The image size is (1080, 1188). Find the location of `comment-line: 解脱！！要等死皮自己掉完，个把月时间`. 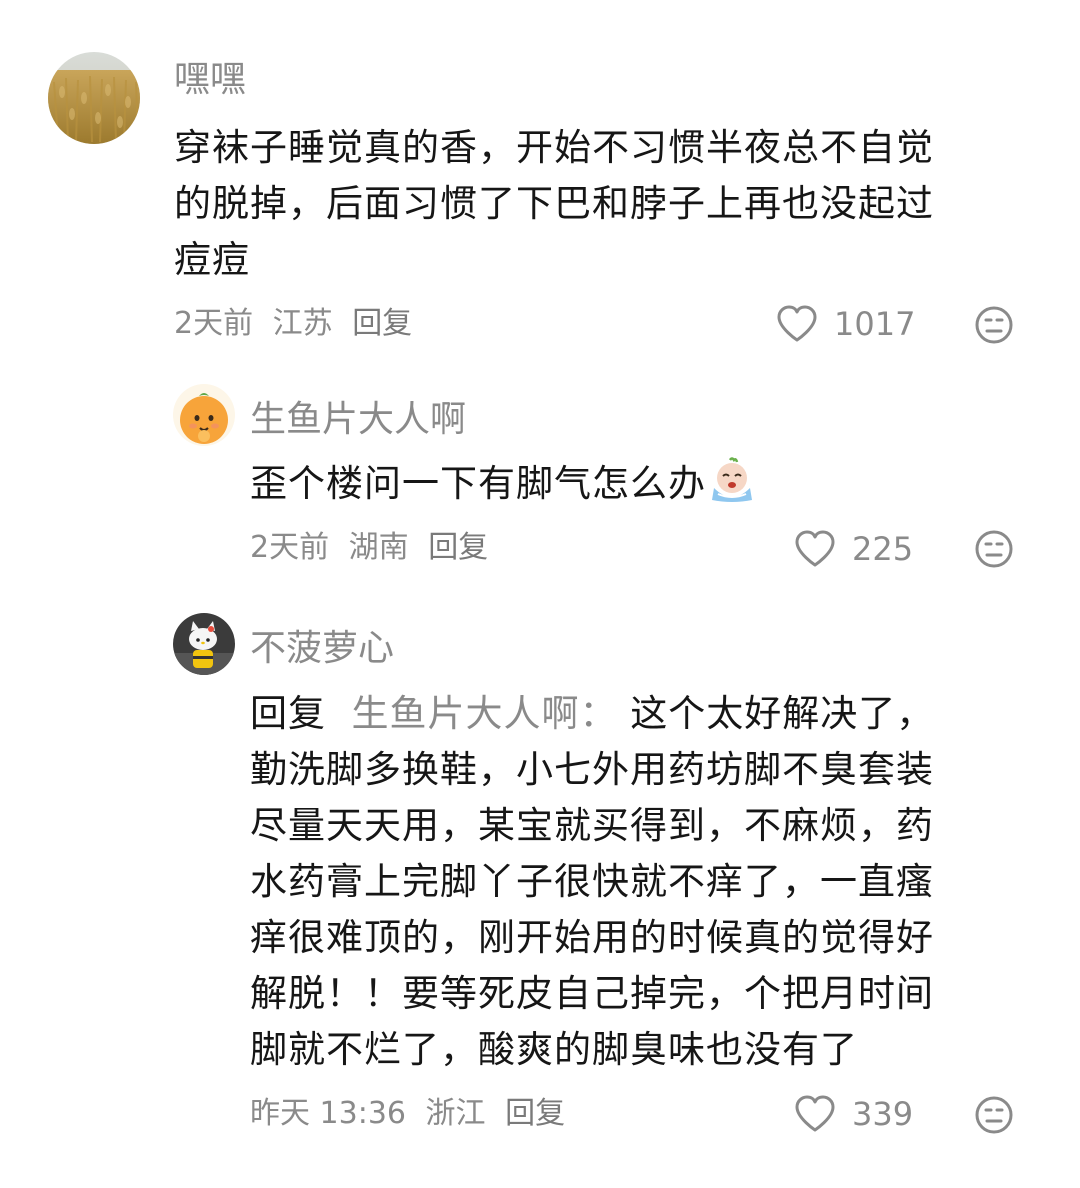

comment-line: 解脱！！要等死皮自己掉完，个把月时间 is located at coordinates (592, 993).